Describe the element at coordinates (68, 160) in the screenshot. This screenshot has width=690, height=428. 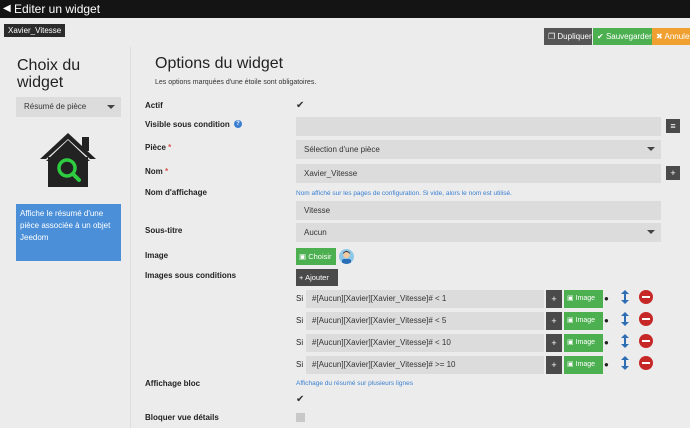
I see `room-summary-icon` at that location.